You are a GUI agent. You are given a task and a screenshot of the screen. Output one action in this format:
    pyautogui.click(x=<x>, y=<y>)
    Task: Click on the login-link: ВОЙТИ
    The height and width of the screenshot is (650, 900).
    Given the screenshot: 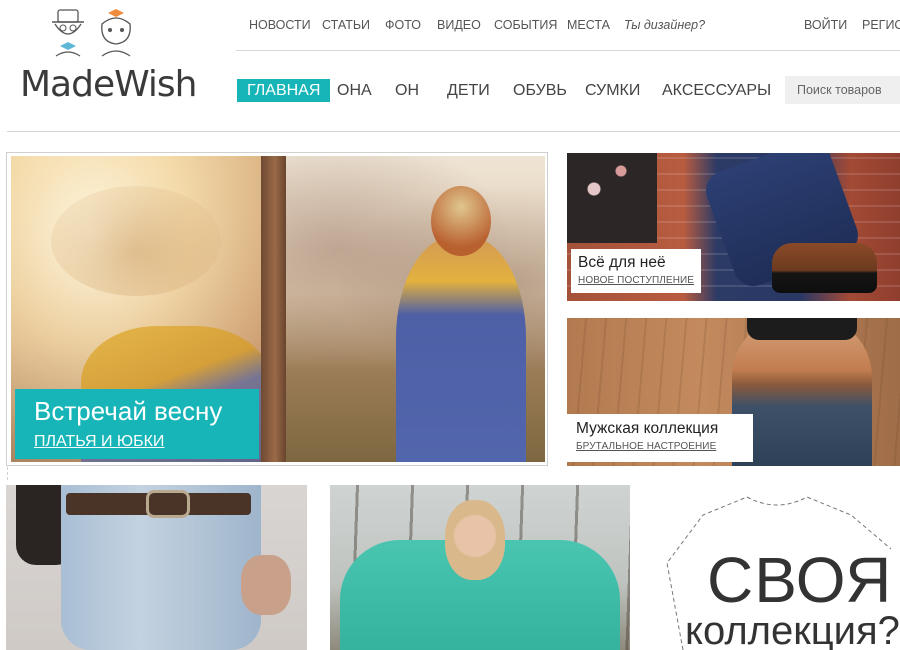 What is the action you would take?
    pyautogui.click(x=825, y=25)
    